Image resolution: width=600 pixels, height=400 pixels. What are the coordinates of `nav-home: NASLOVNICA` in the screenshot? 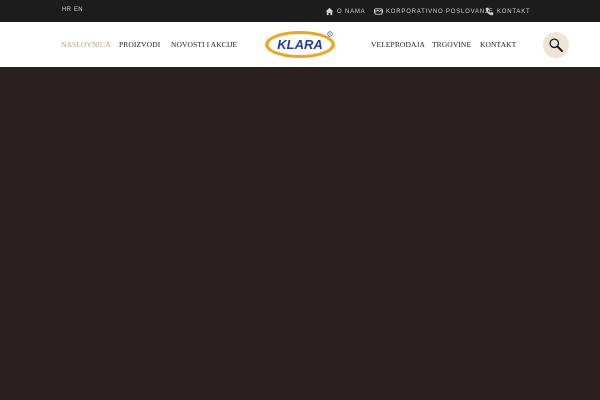 It's located at (86, 44).